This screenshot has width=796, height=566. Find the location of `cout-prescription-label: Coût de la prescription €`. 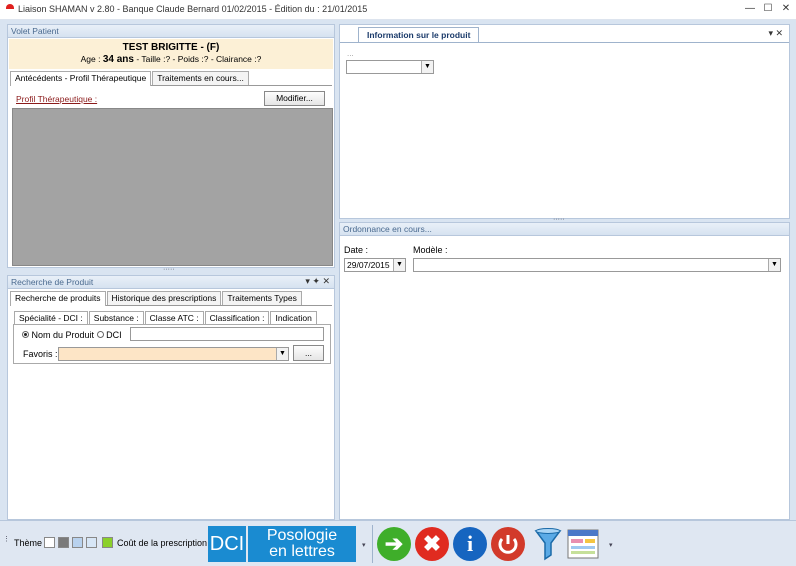

cout-prescription-label: Coût de la prescription € is located at coordinates (166, 543).